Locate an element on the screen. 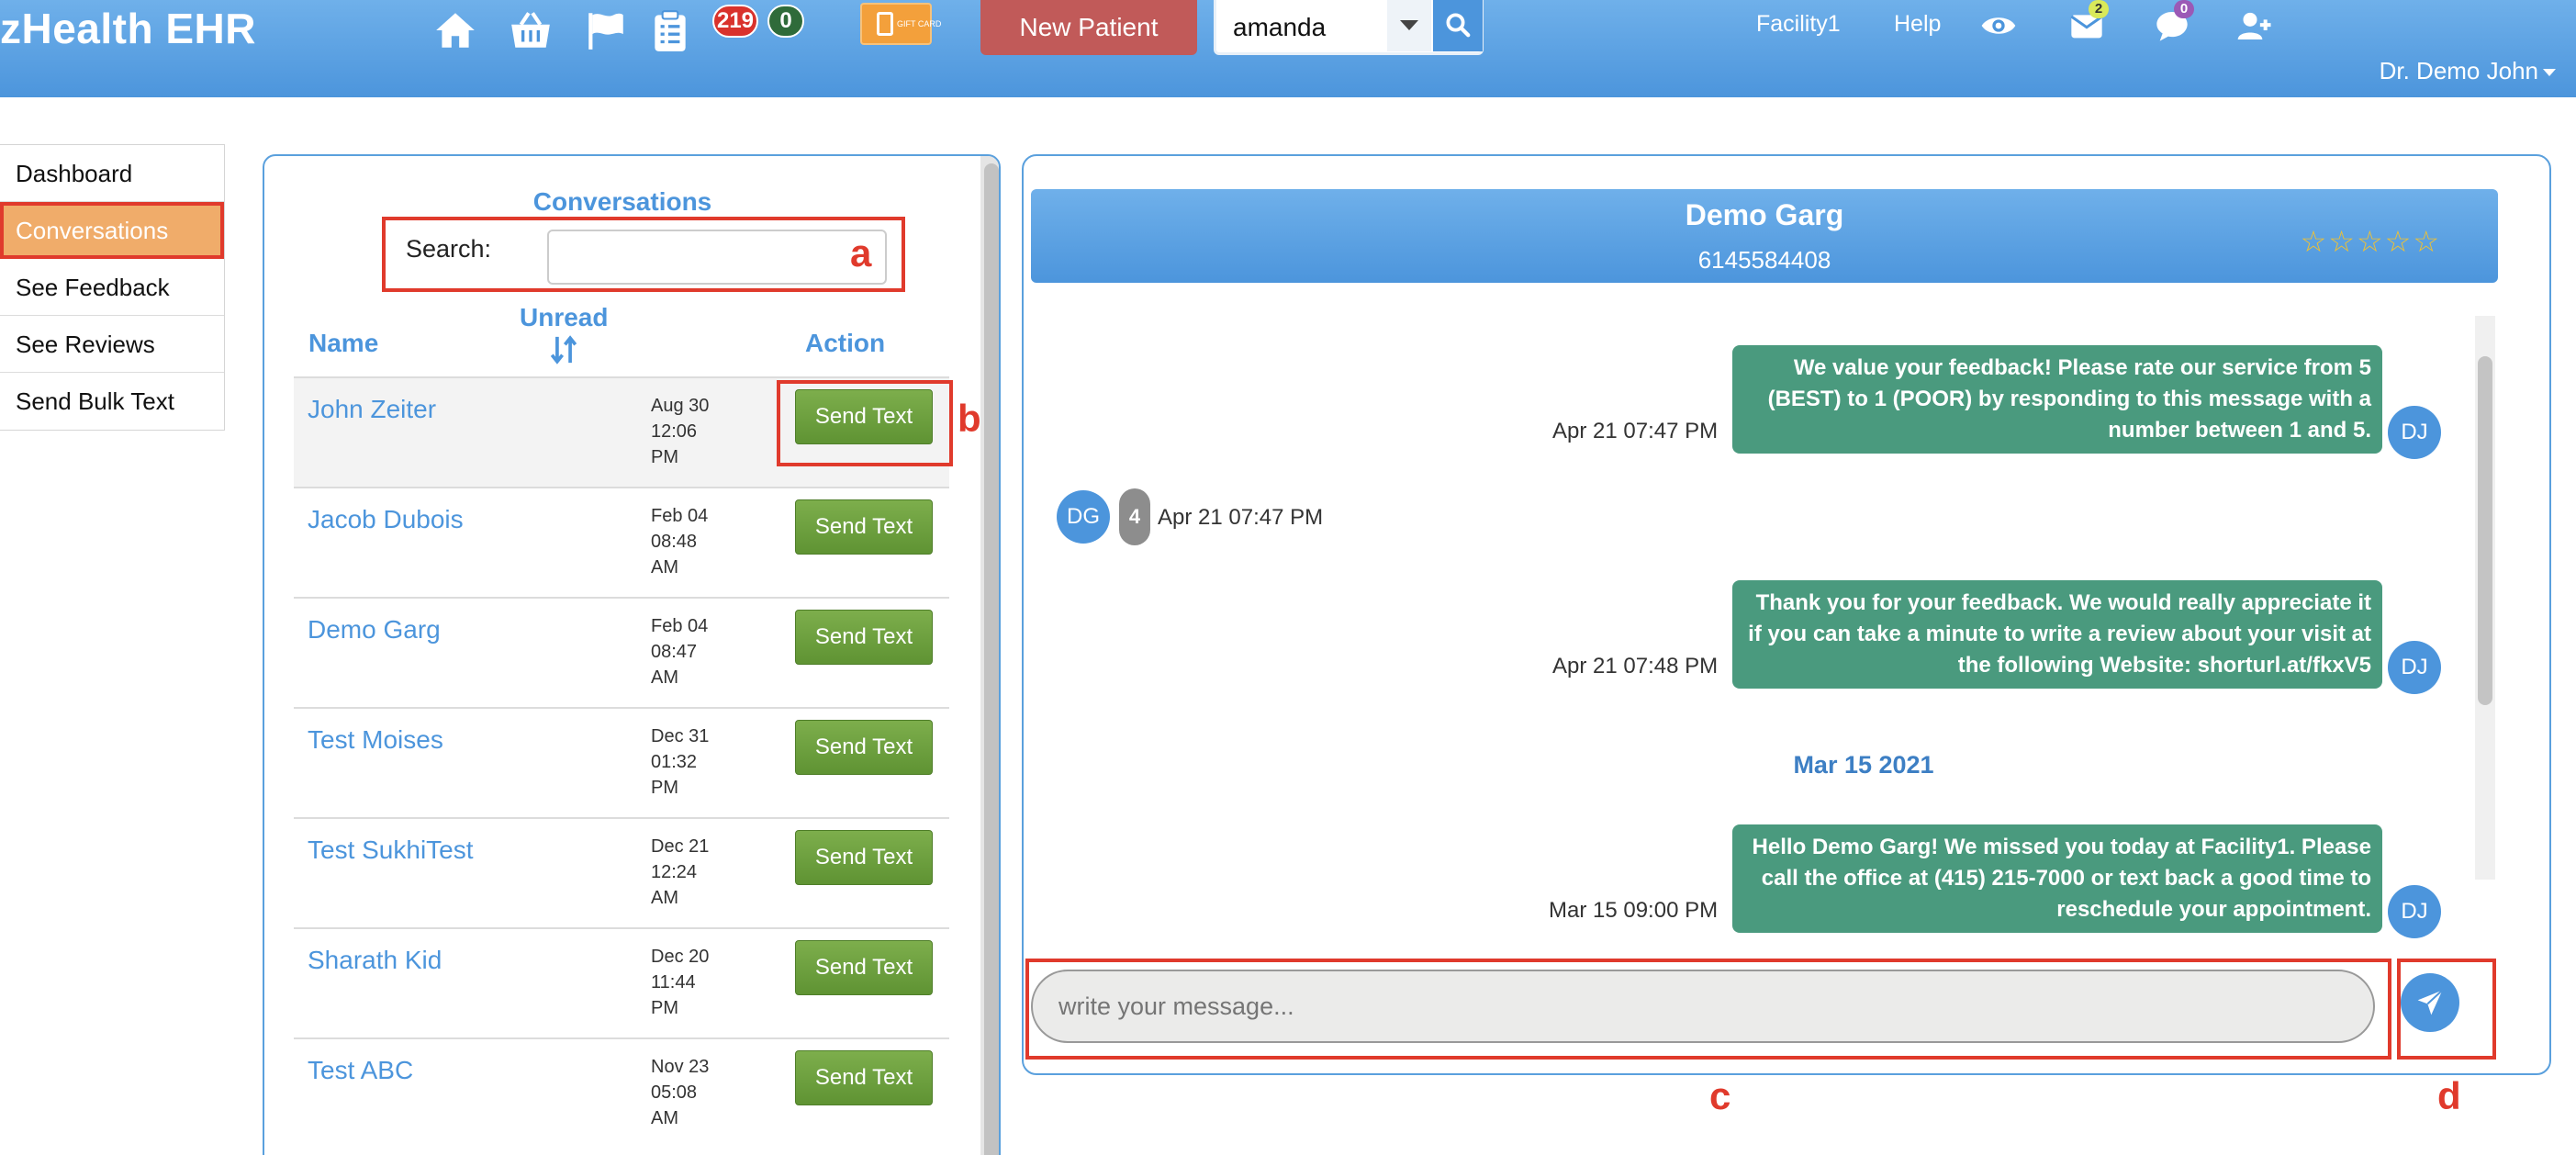  conversation-search-input is located at coordinates (717, 257).